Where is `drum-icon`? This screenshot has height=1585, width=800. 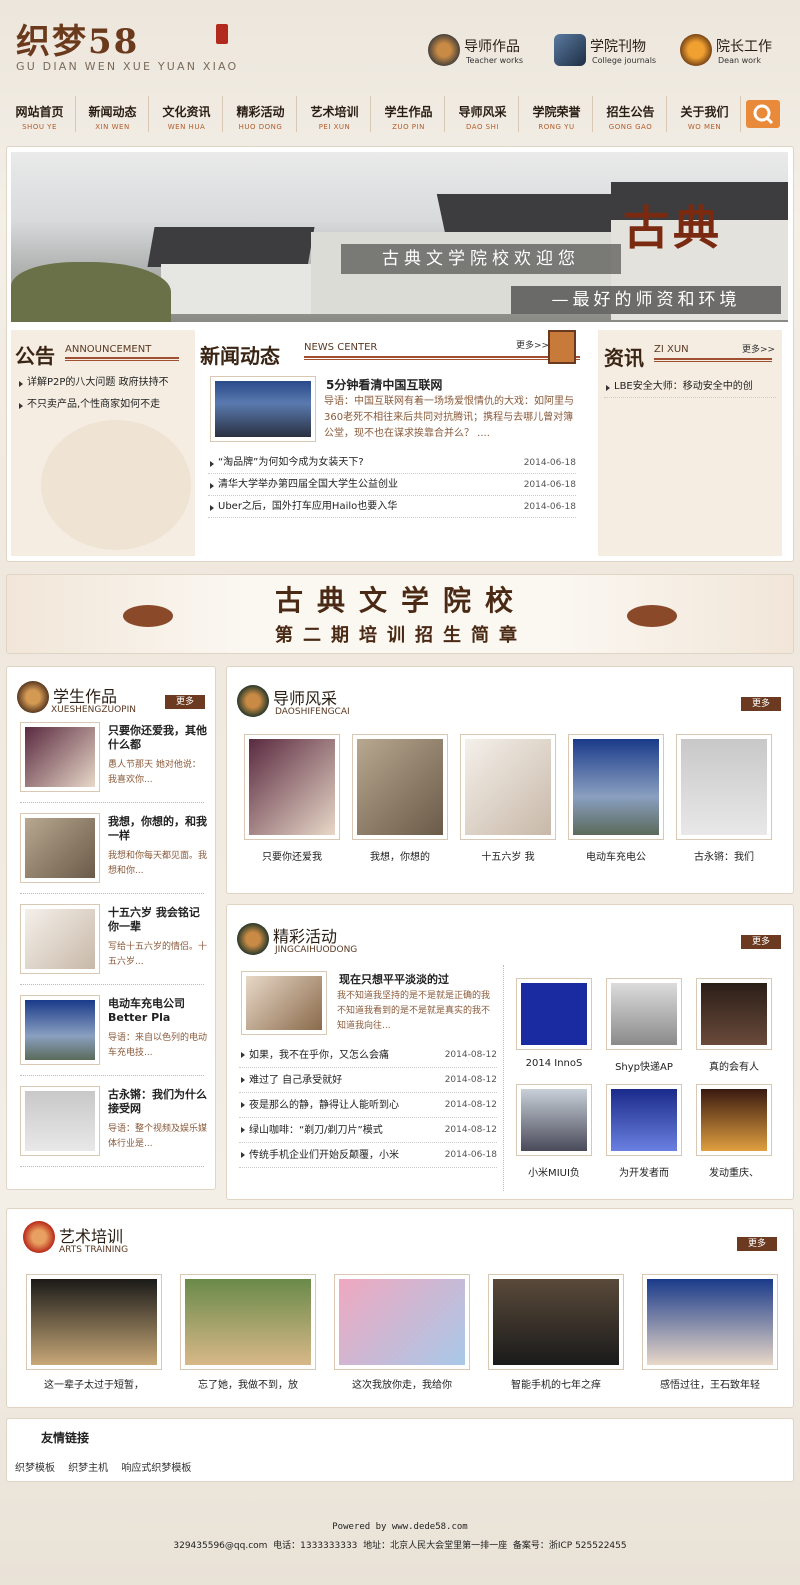
drum-icon is located at coordinates (39, 1237).